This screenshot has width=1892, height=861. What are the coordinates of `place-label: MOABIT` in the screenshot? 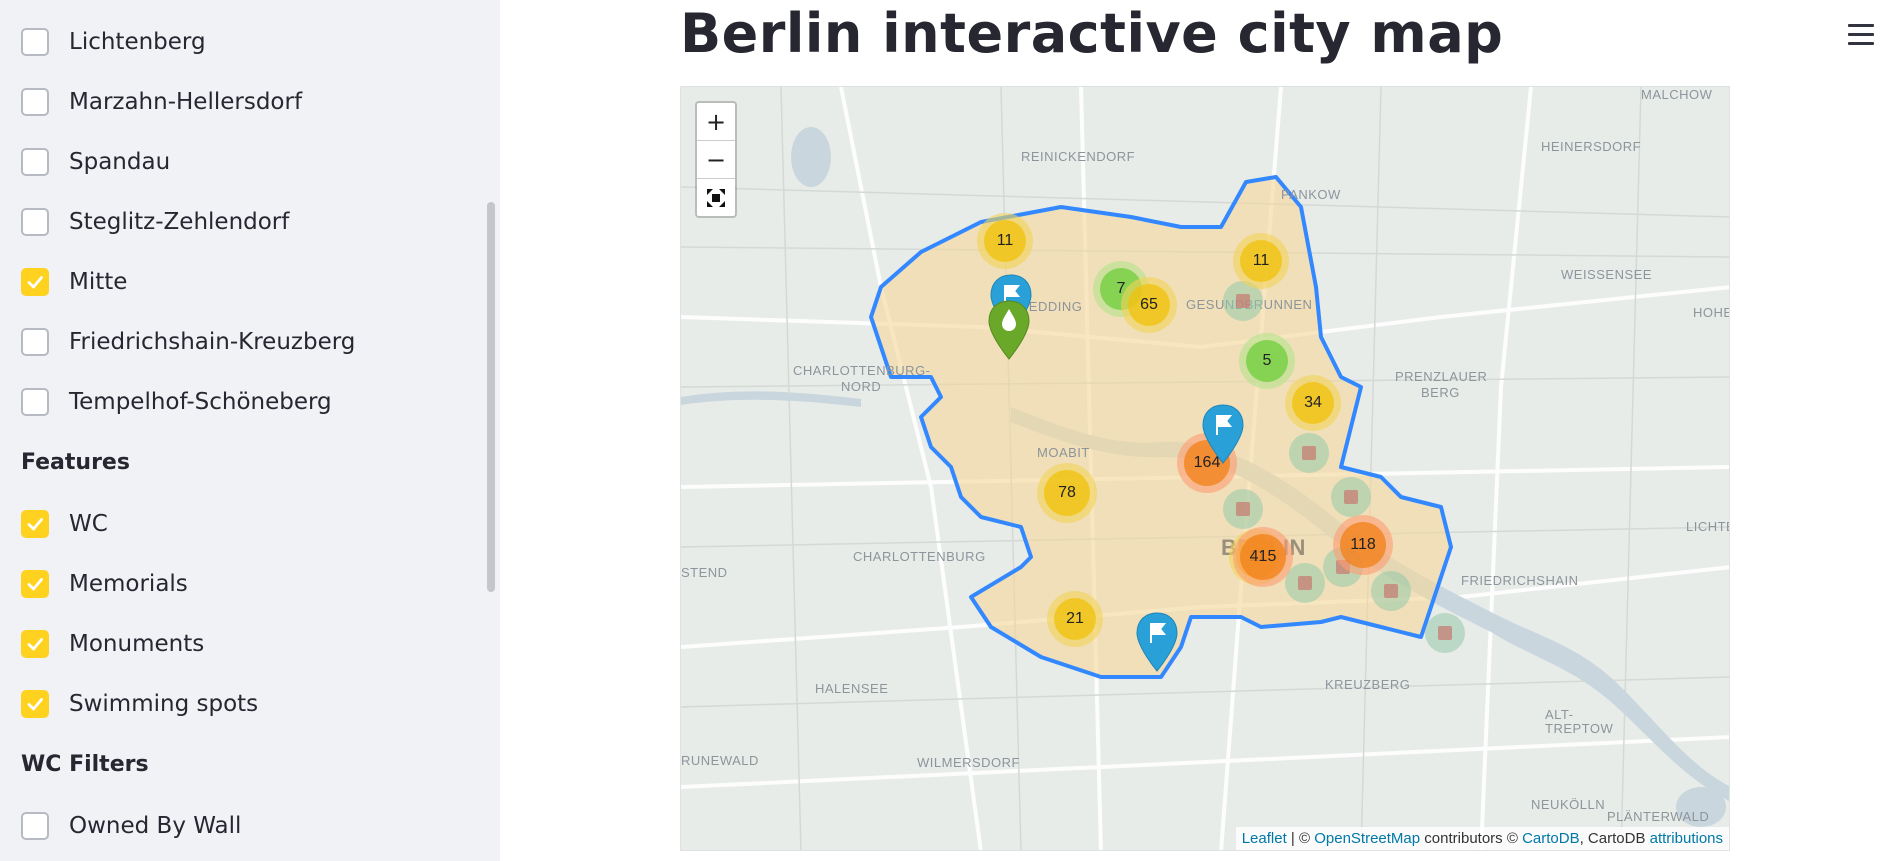 It's located at (1063, 452).